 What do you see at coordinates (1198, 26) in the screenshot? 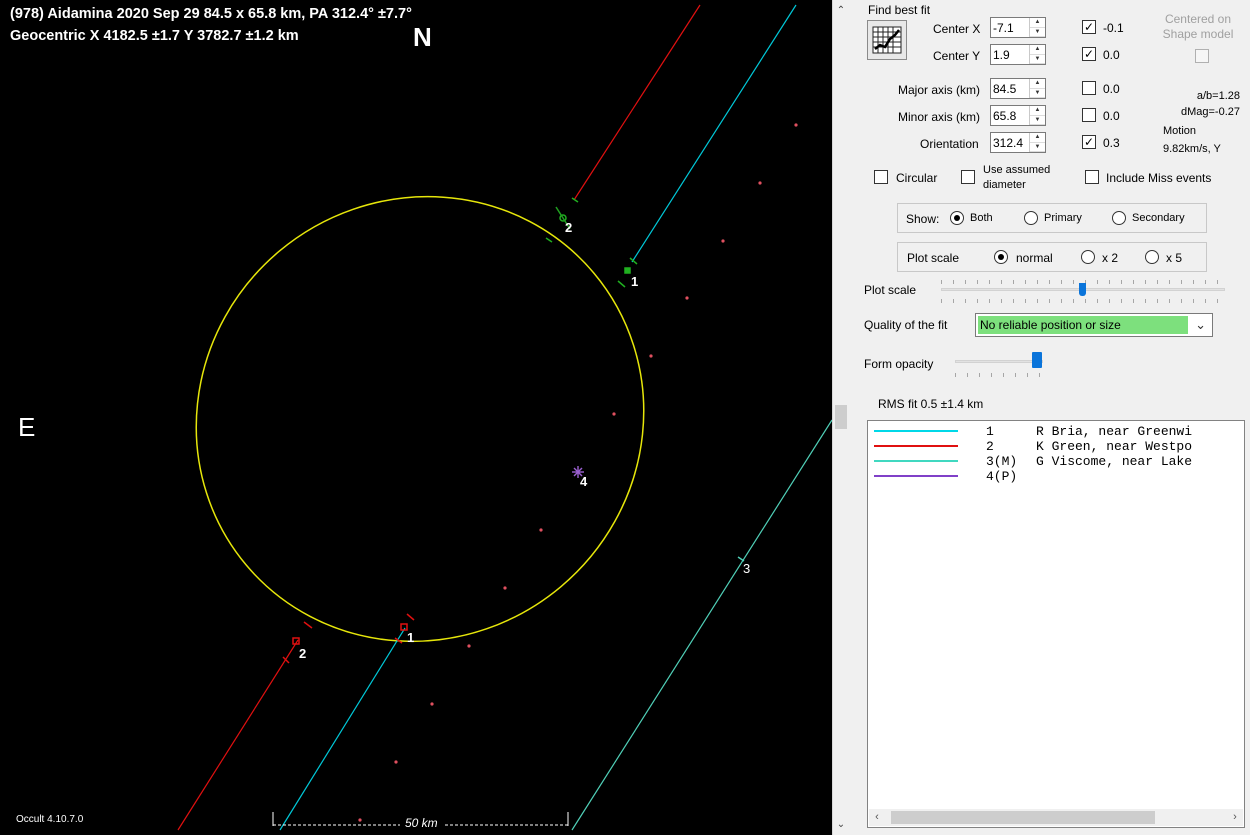
I see `centered-on-shape-model-label: Centered on Shape model` at bounding box center [1198, 26].